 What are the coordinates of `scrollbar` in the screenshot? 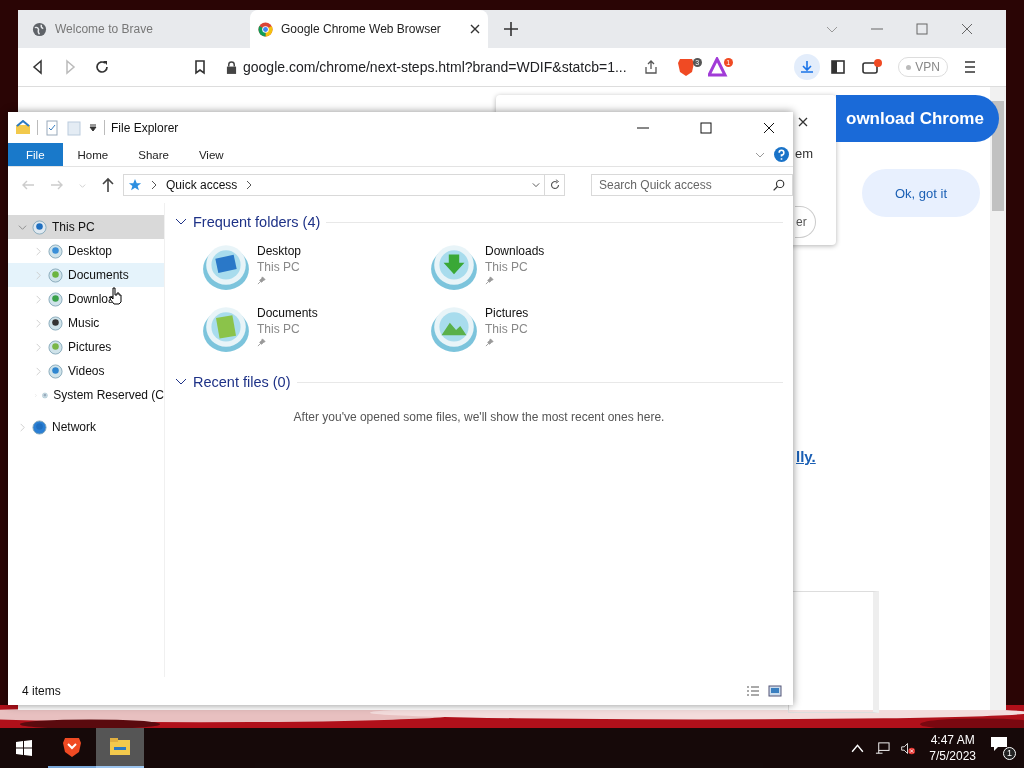 It's located at (998, 398).